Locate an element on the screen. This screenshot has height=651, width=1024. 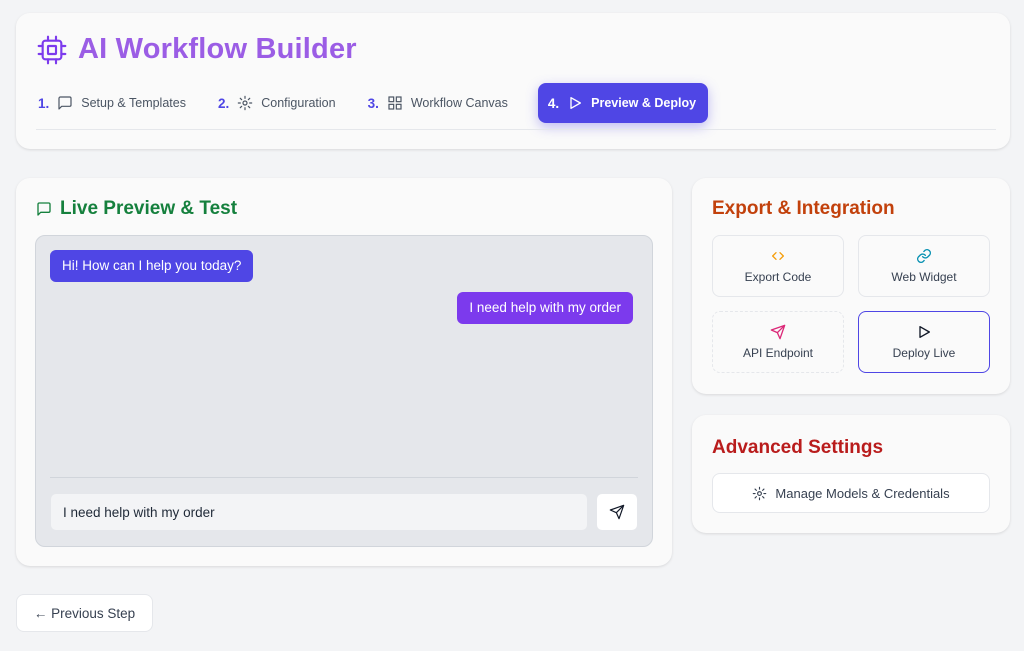
step-number: 3. is located at coordinates (373, 103).